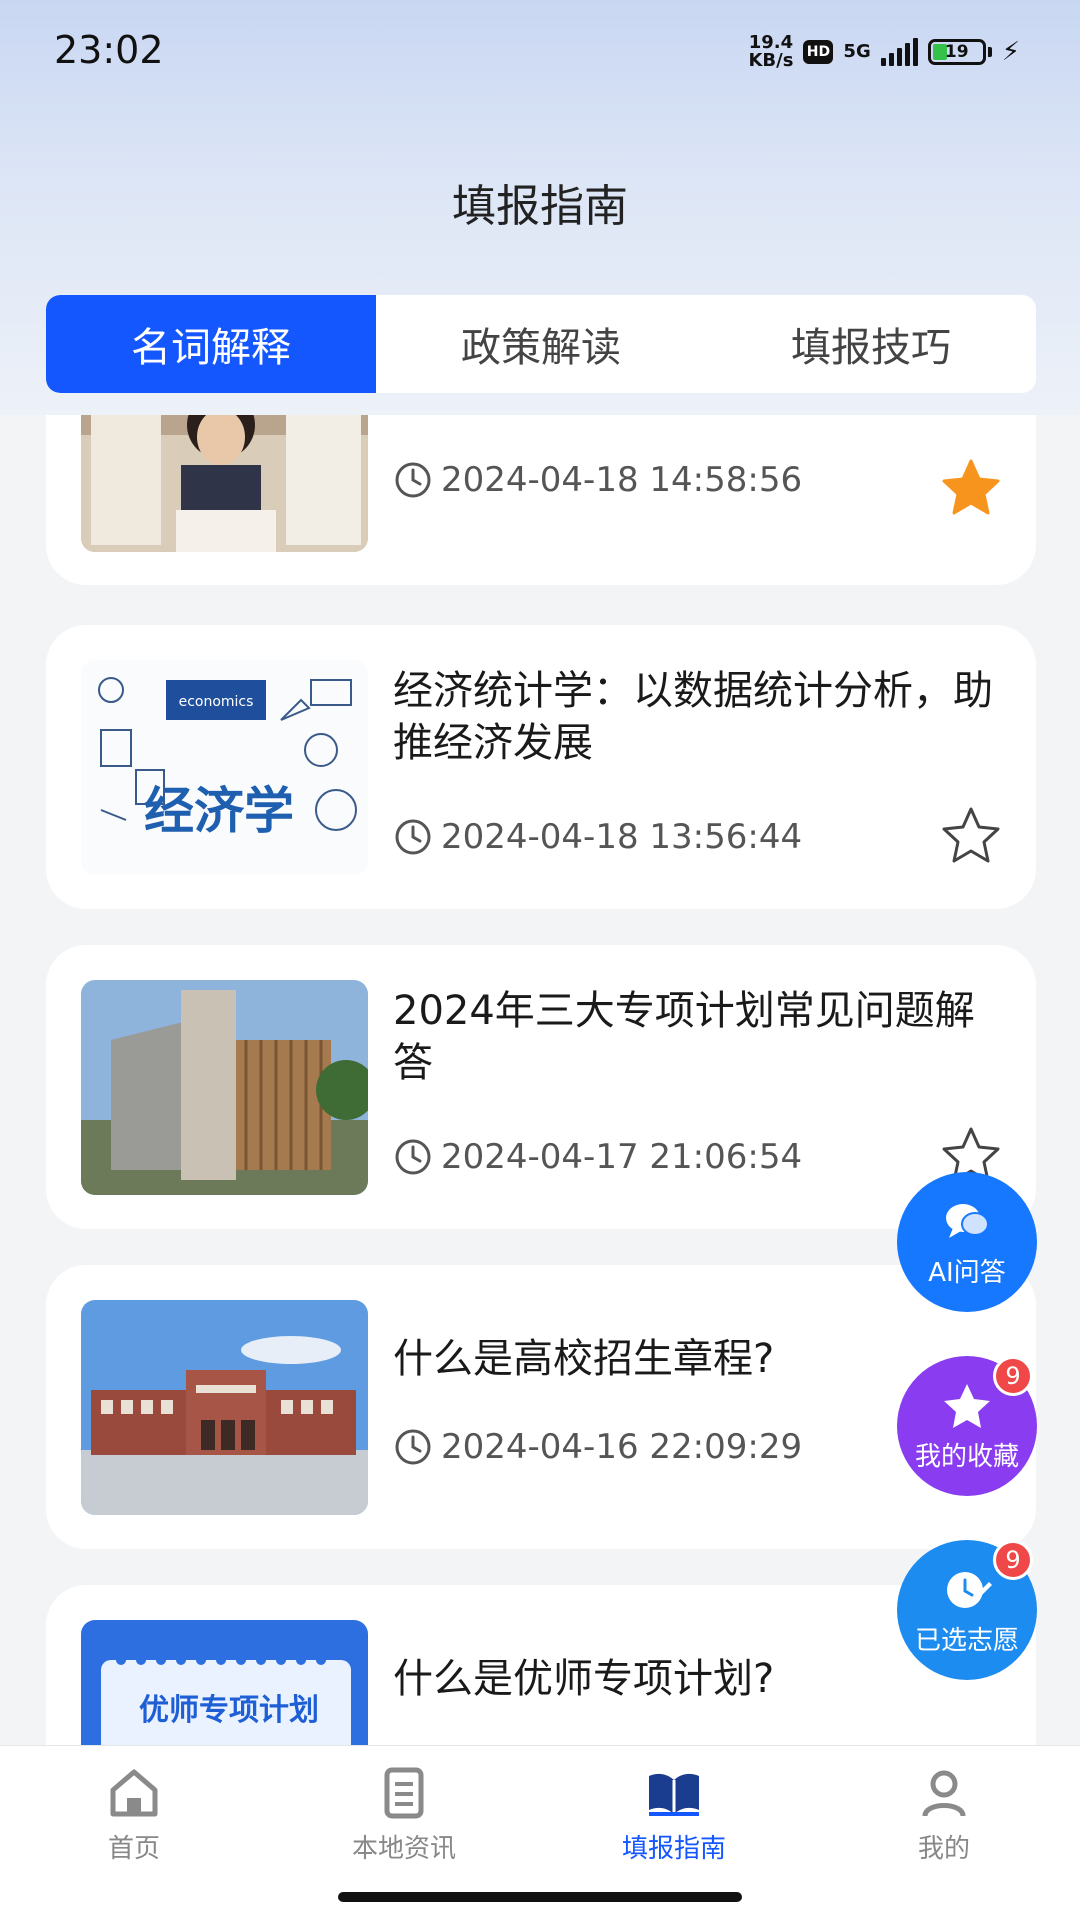  I want to click on article-time-text: 2024-04-18 14:58:56, so click(622, 480).